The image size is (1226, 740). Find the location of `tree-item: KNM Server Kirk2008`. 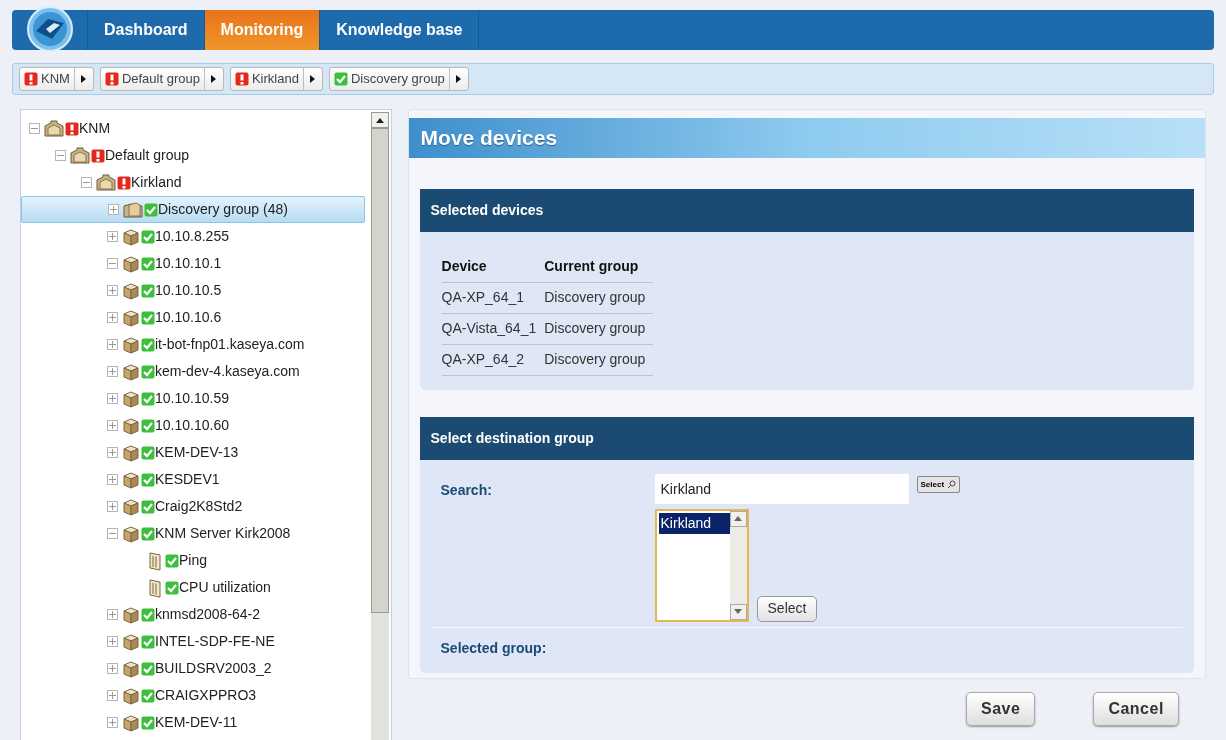

tree-item: KNM Server Kirk2008 is located at coordinates (193, 533).